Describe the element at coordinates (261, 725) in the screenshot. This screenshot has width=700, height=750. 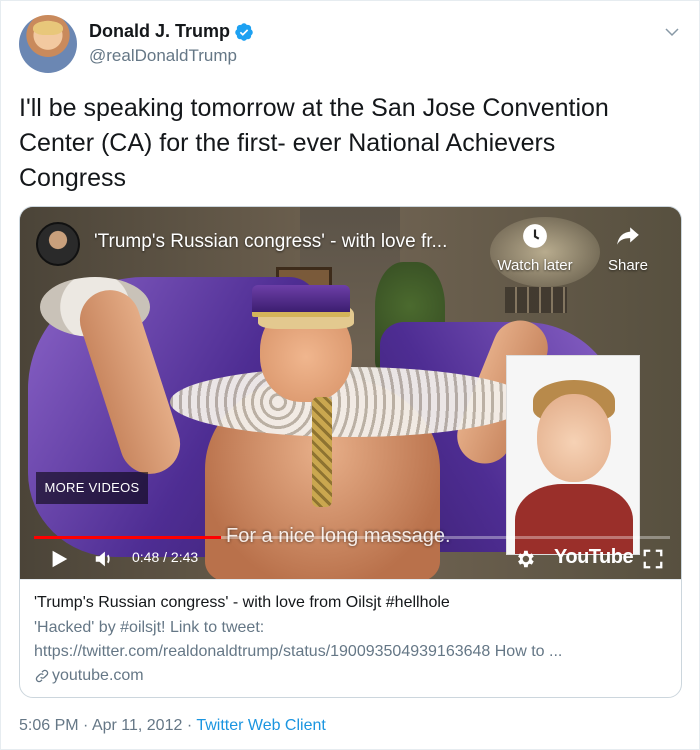
I see `tweet-source: Twitter Web Client` at that location.